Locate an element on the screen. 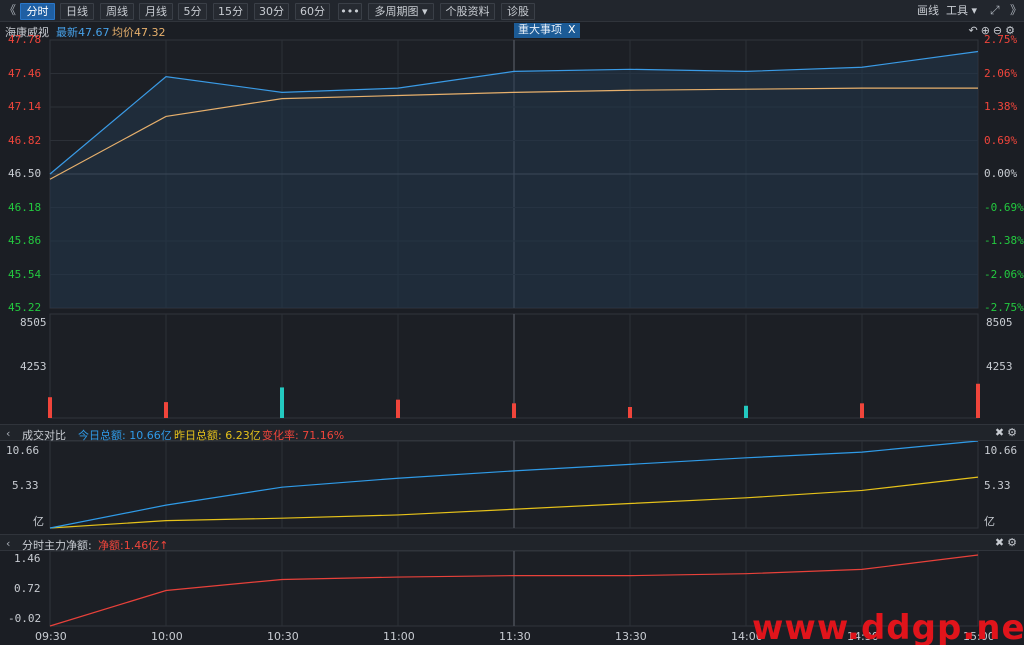  percent-axis-label: -0.69% is located at coordinates (1004, 207).